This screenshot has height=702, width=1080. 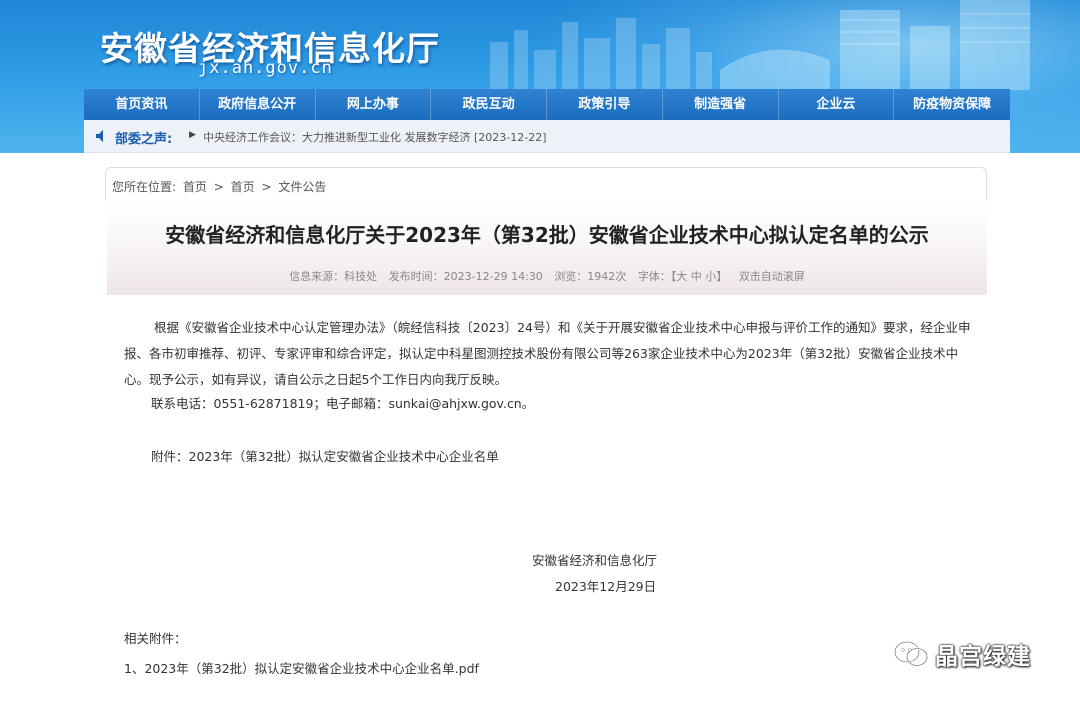 I want to click on article-title: 安徽省经济和信息化厅关于2023年（第32批）安徽省企业技术中心拟认定名单的公示, so click(x=547, y=235).